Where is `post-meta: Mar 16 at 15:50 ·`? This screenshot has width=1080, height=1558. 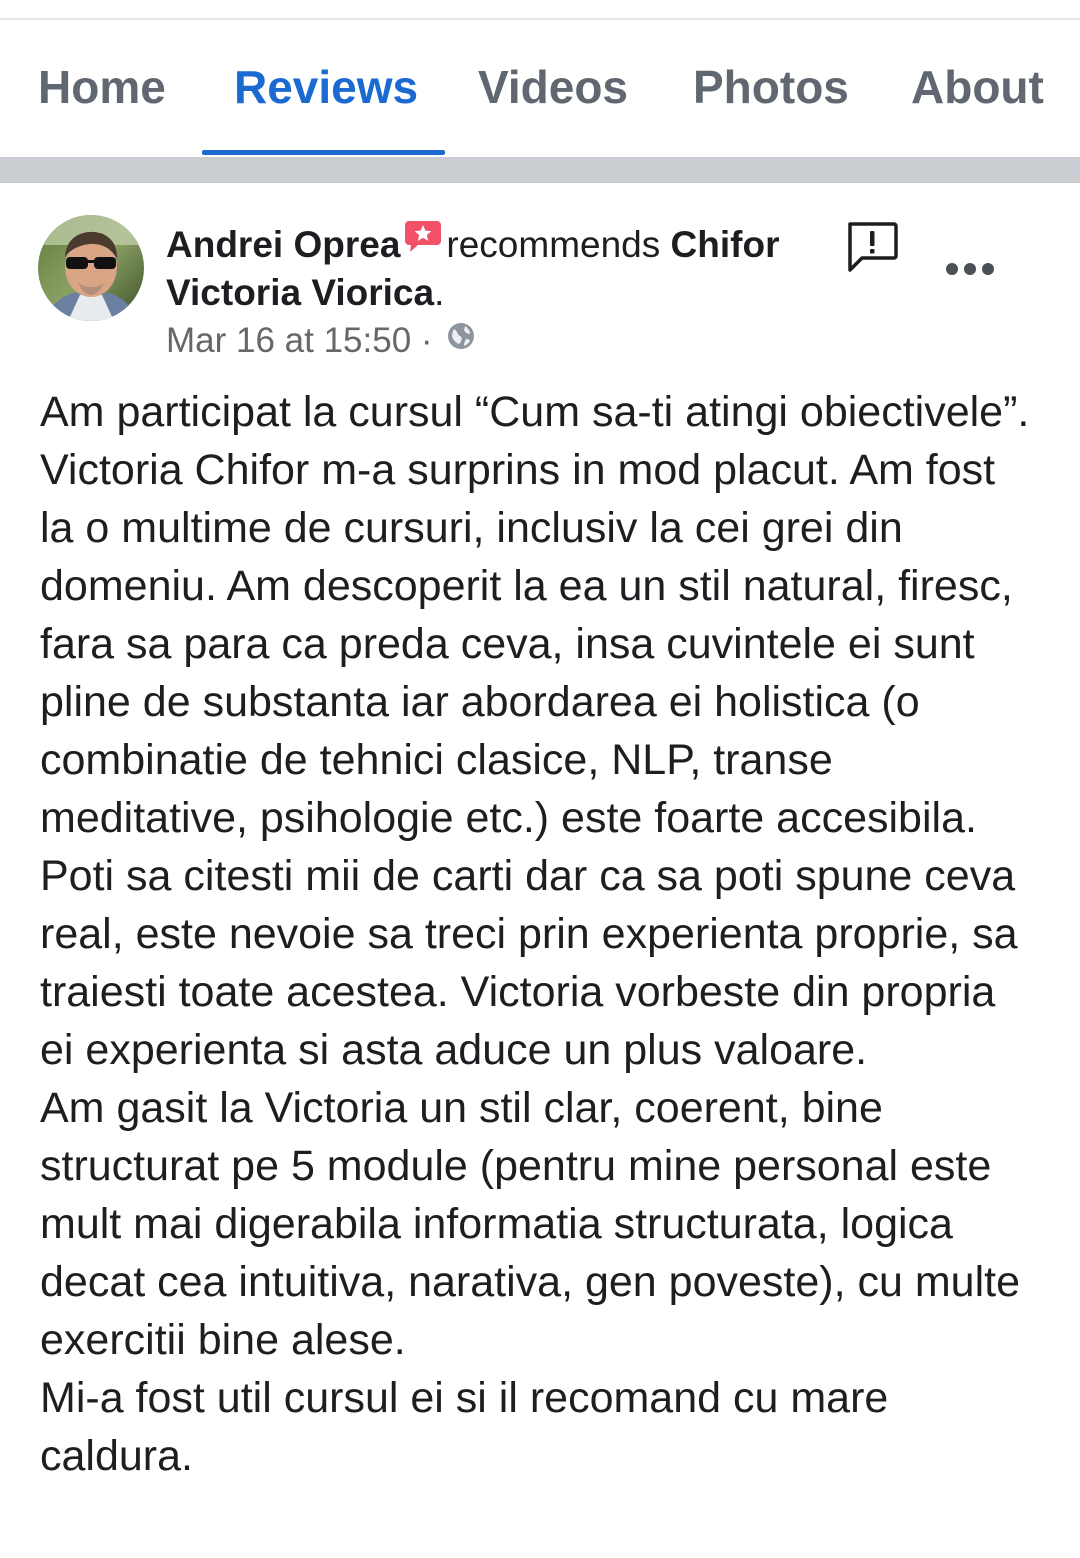
post-meta: Mar 16 at 15:50 · is located at coordinates (321, 342).